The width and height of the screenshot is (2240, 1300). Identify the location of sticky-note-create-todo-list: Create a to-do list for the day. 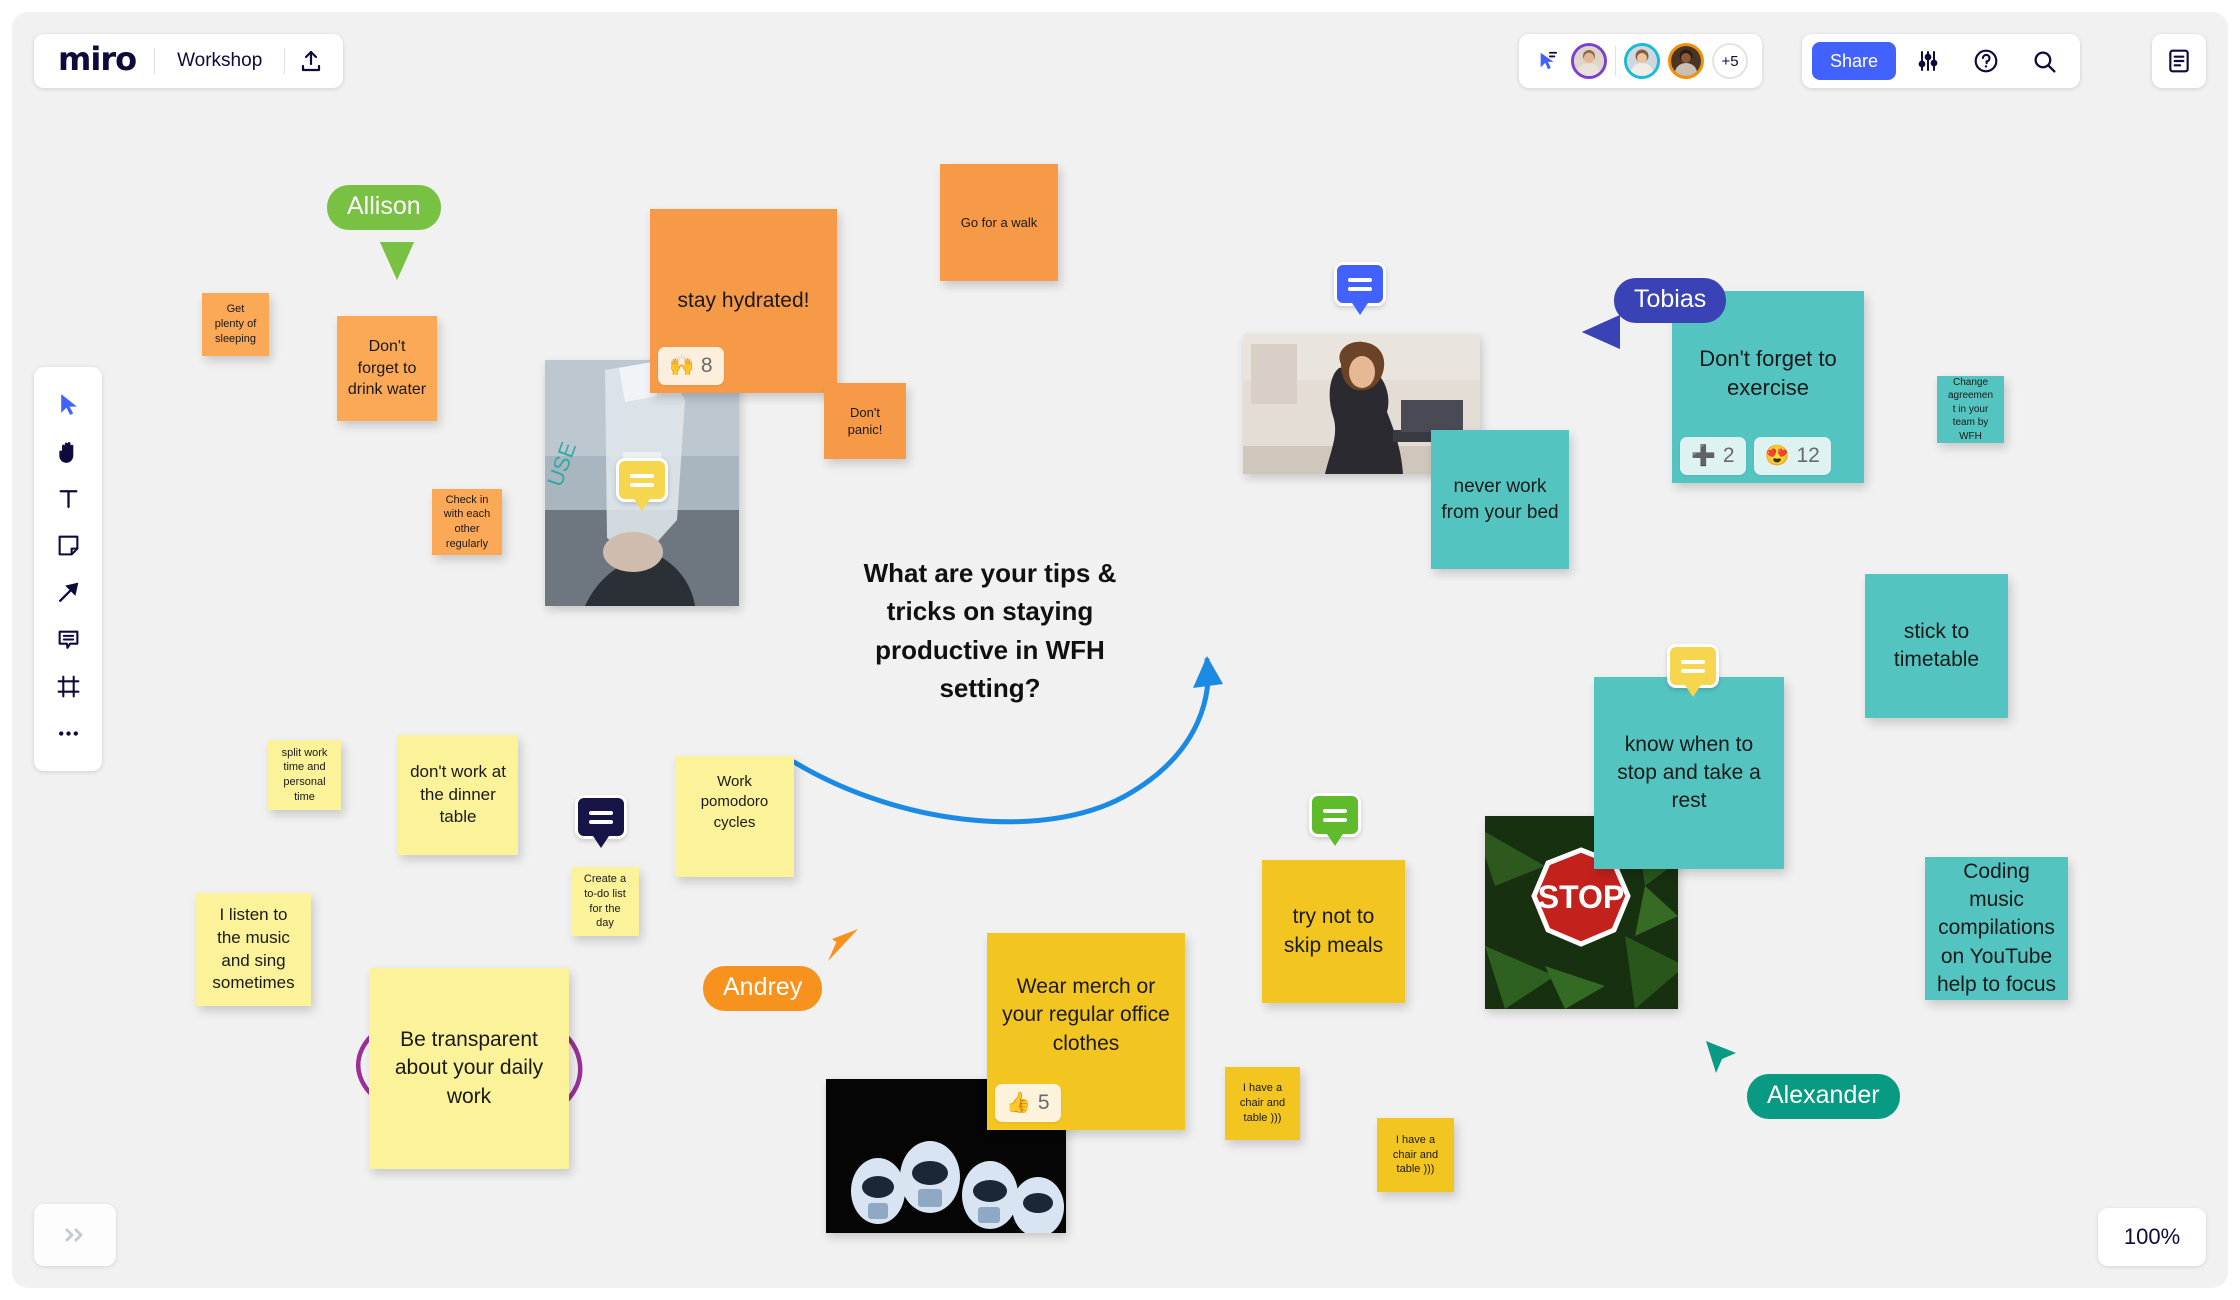
(605, 901).